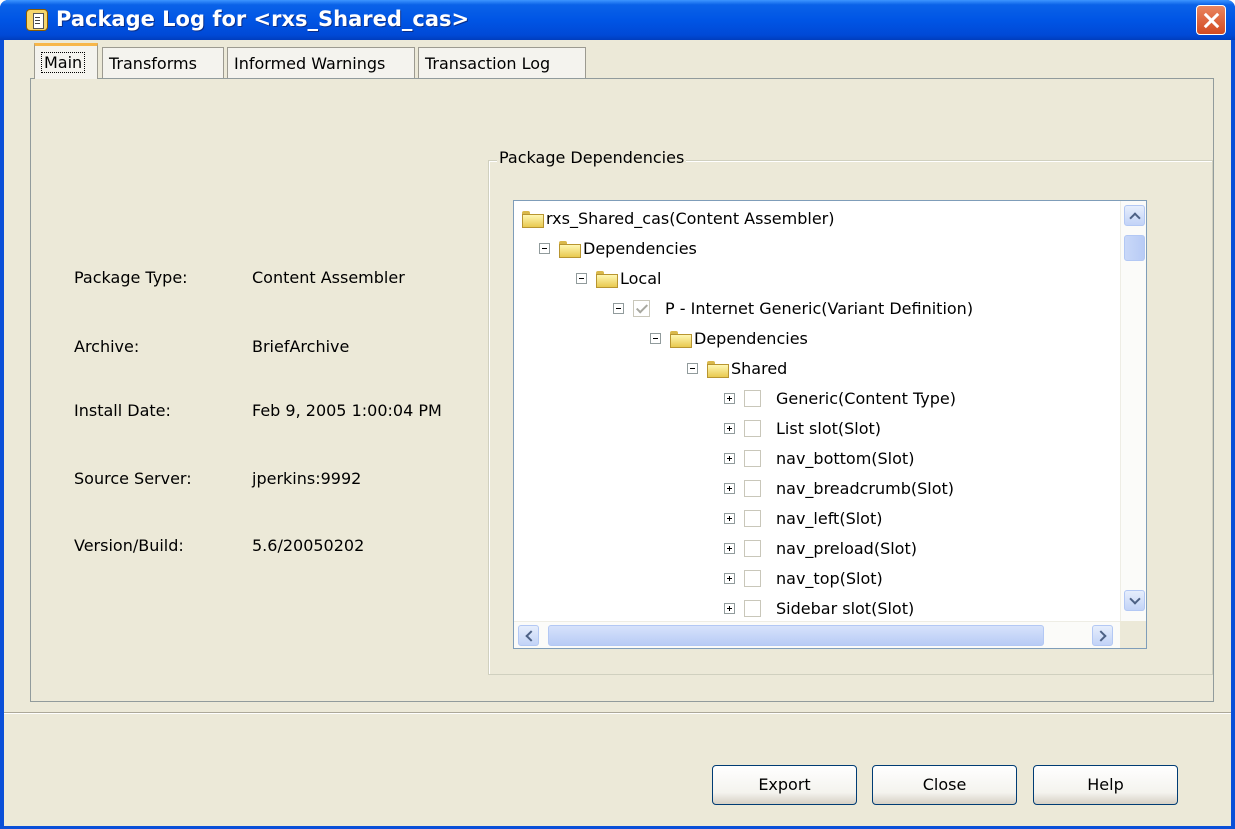  What do you see at coordinates (617, 713) in the screenshot?
I see `separator-line` at bounding box center [617, 713].